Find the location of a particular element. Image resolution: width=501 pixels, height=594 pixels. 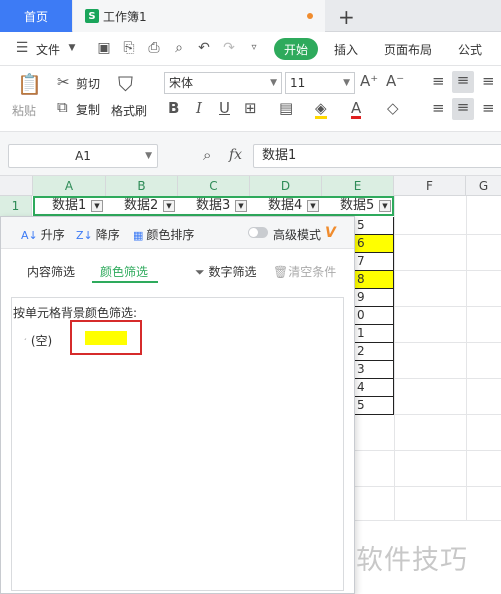

advanced-mode-label: 高级模式 is located at coordinates (297, 235).